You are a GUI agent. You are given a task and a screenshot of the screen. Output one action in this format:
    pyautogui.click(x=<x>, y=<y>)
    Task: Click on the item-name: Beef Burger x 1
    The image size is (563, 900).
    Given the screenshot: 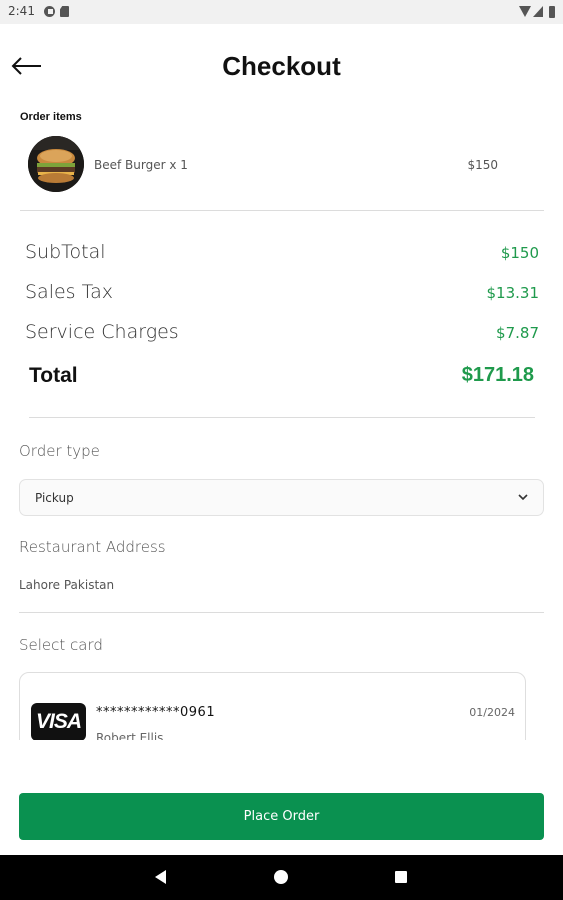 What is the action you would take?
    pyautogui.click(x=141, y=165)
    